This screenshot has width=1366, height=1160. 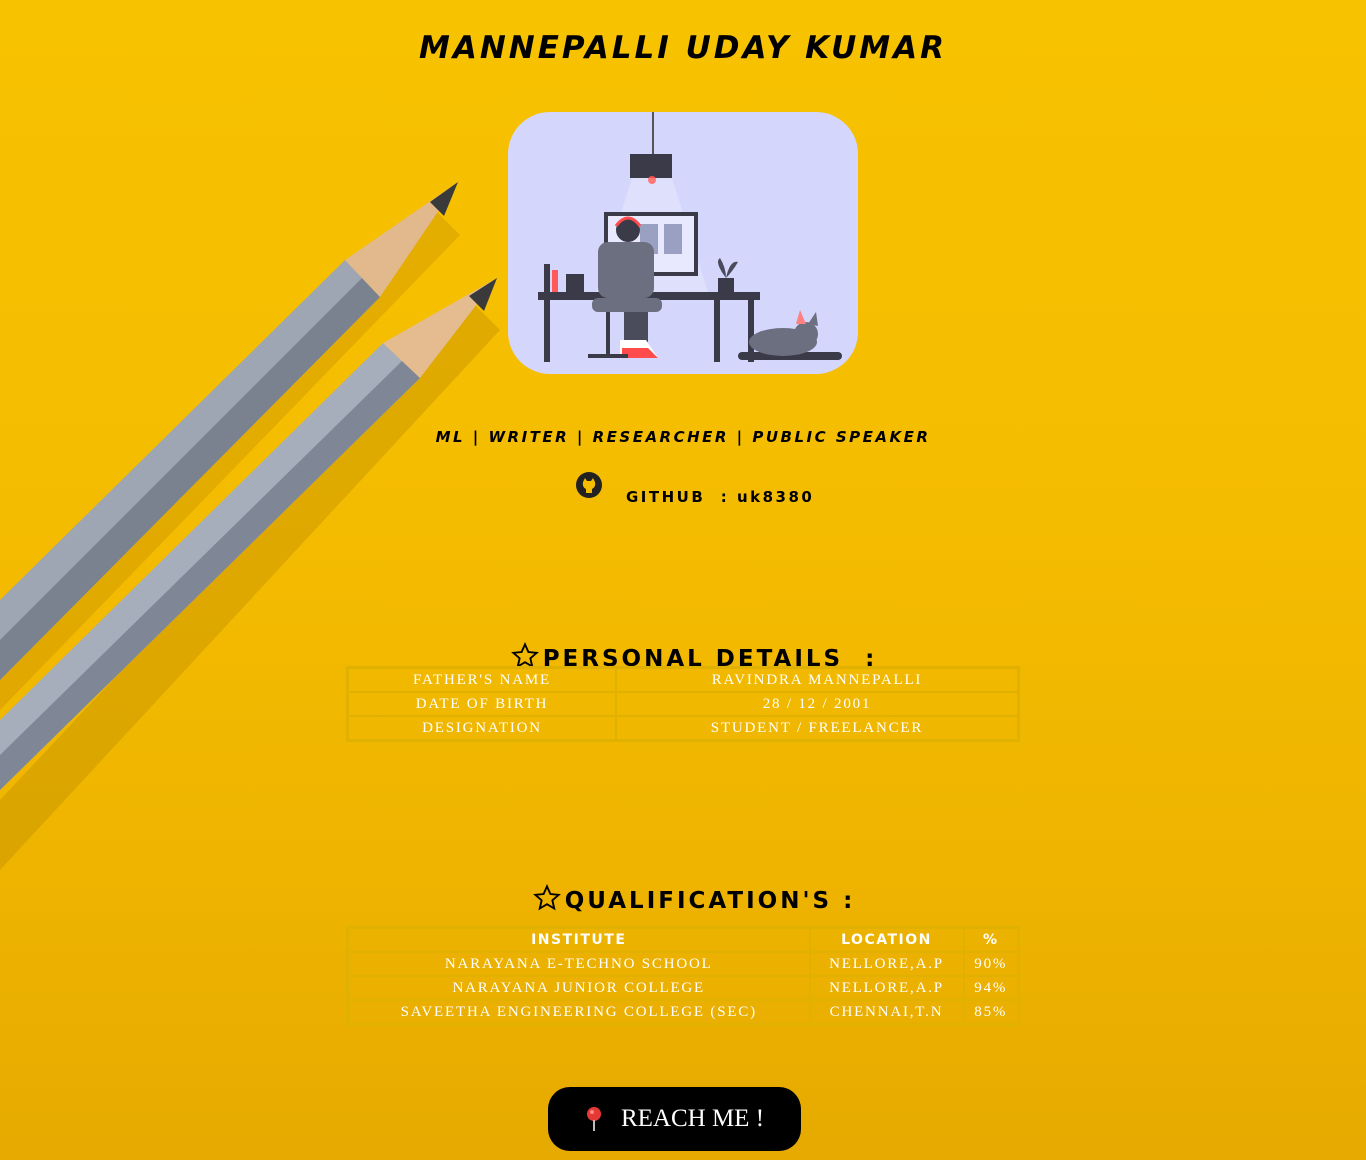 I want to click on table-row: DESIGNATION STUDENT / FREELANCER, so click(x=683, y=728).